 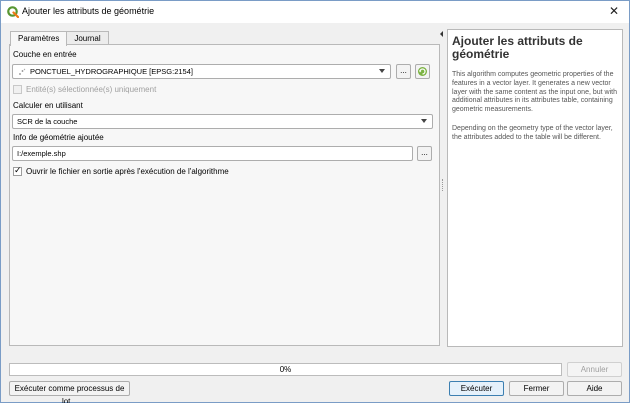 What do you see at coordinates (536, 388) in the screenshot?
I see `close-button: Fermer` at bounding box center [536, 388].